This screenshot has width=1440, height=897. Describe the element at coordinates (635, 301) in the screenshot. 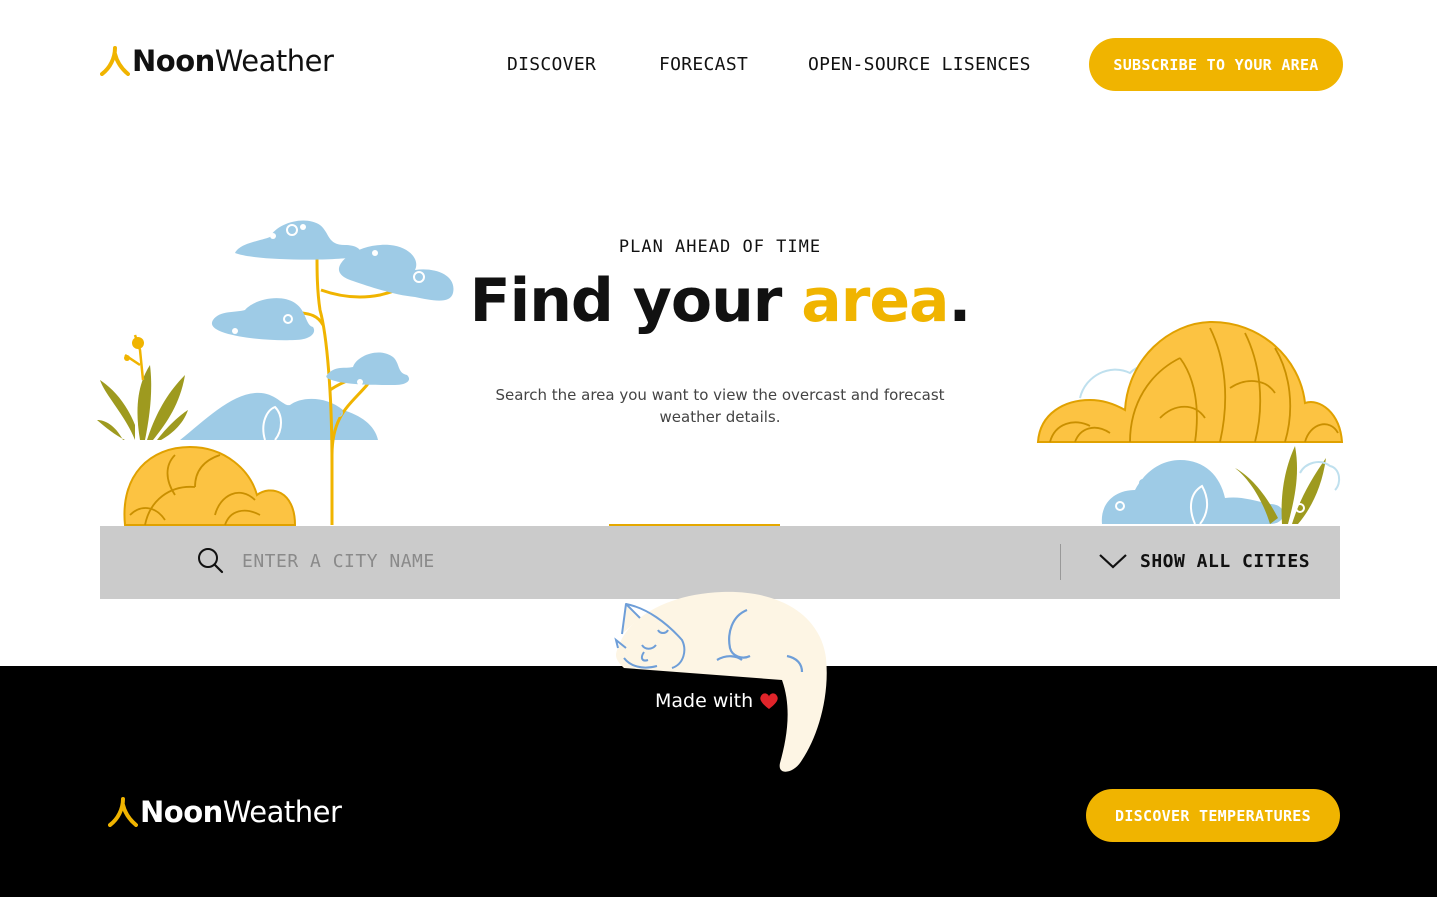

I see `hero-title-start: Find your` at that location.